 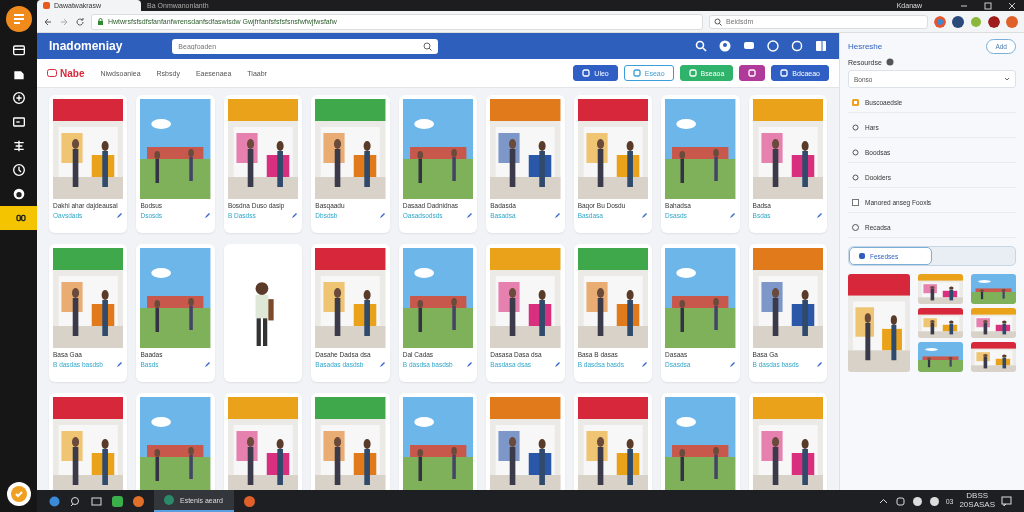 I want to click on back-icon, so click(x=48, y=21).